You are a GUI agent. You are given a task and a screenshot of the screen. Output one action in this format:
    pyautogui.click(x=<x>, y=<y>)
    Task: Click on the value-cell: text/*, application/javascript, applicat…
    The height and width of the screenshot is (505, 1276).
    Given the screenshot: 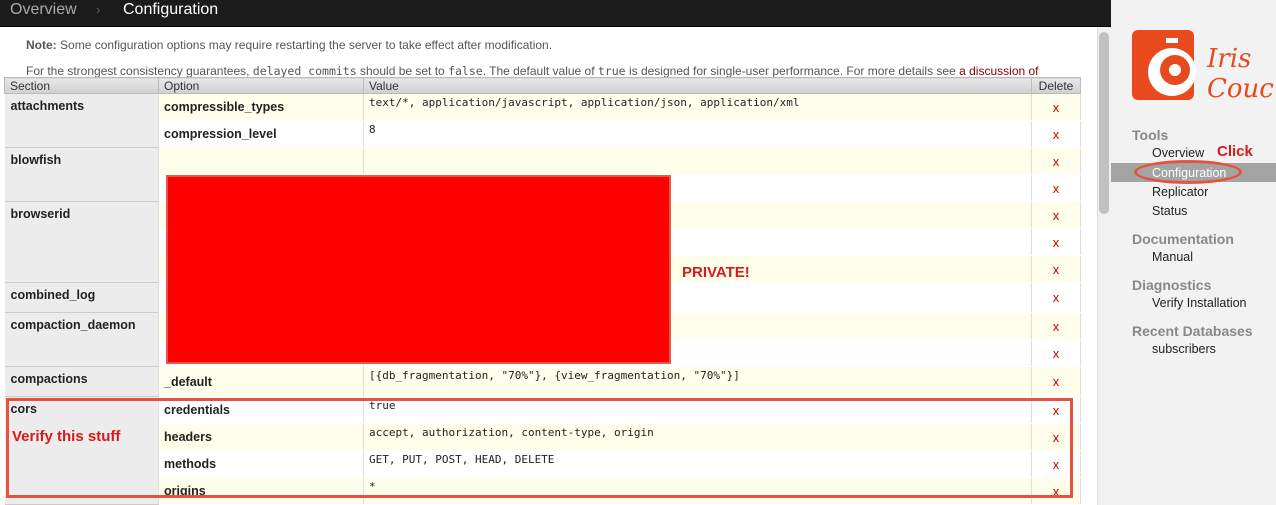 What is the action you would take?
    pyautogui.click(x=697, y=107)
    